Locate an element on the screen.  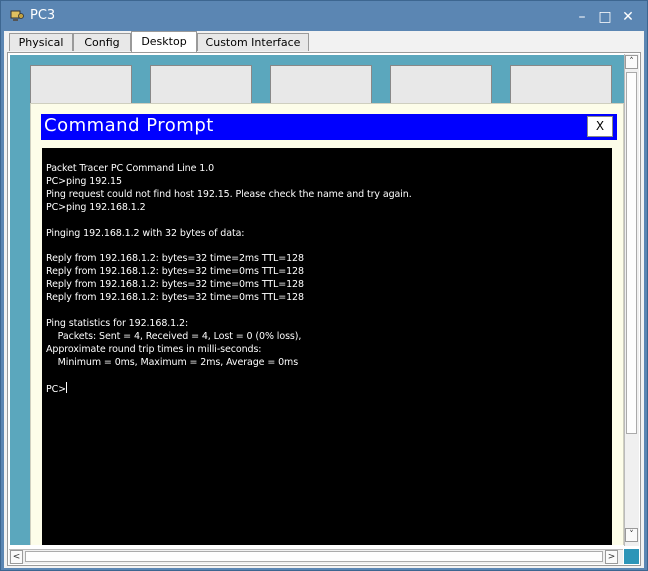
scroll-left-icon: < is located at coordinates (16, 557).